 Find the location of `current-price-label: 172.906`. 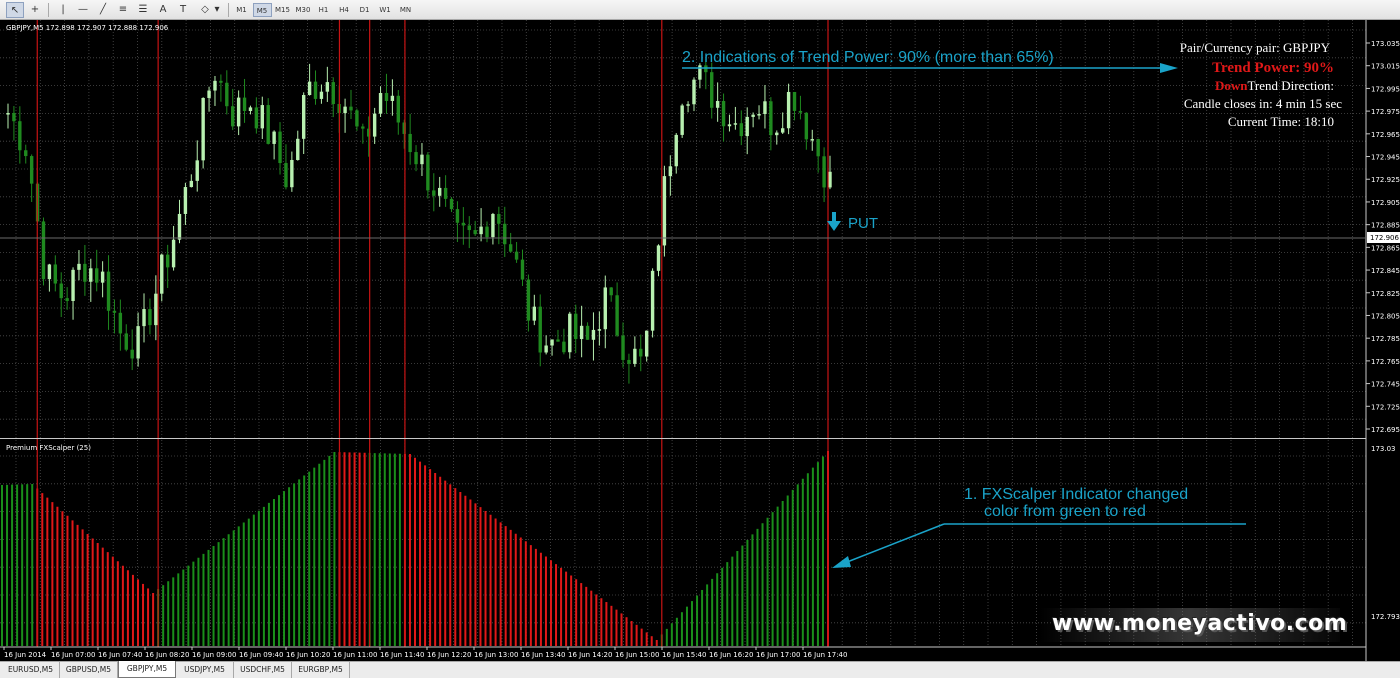

current-price-label: 172.906 is located at coordinates (1384, 238).